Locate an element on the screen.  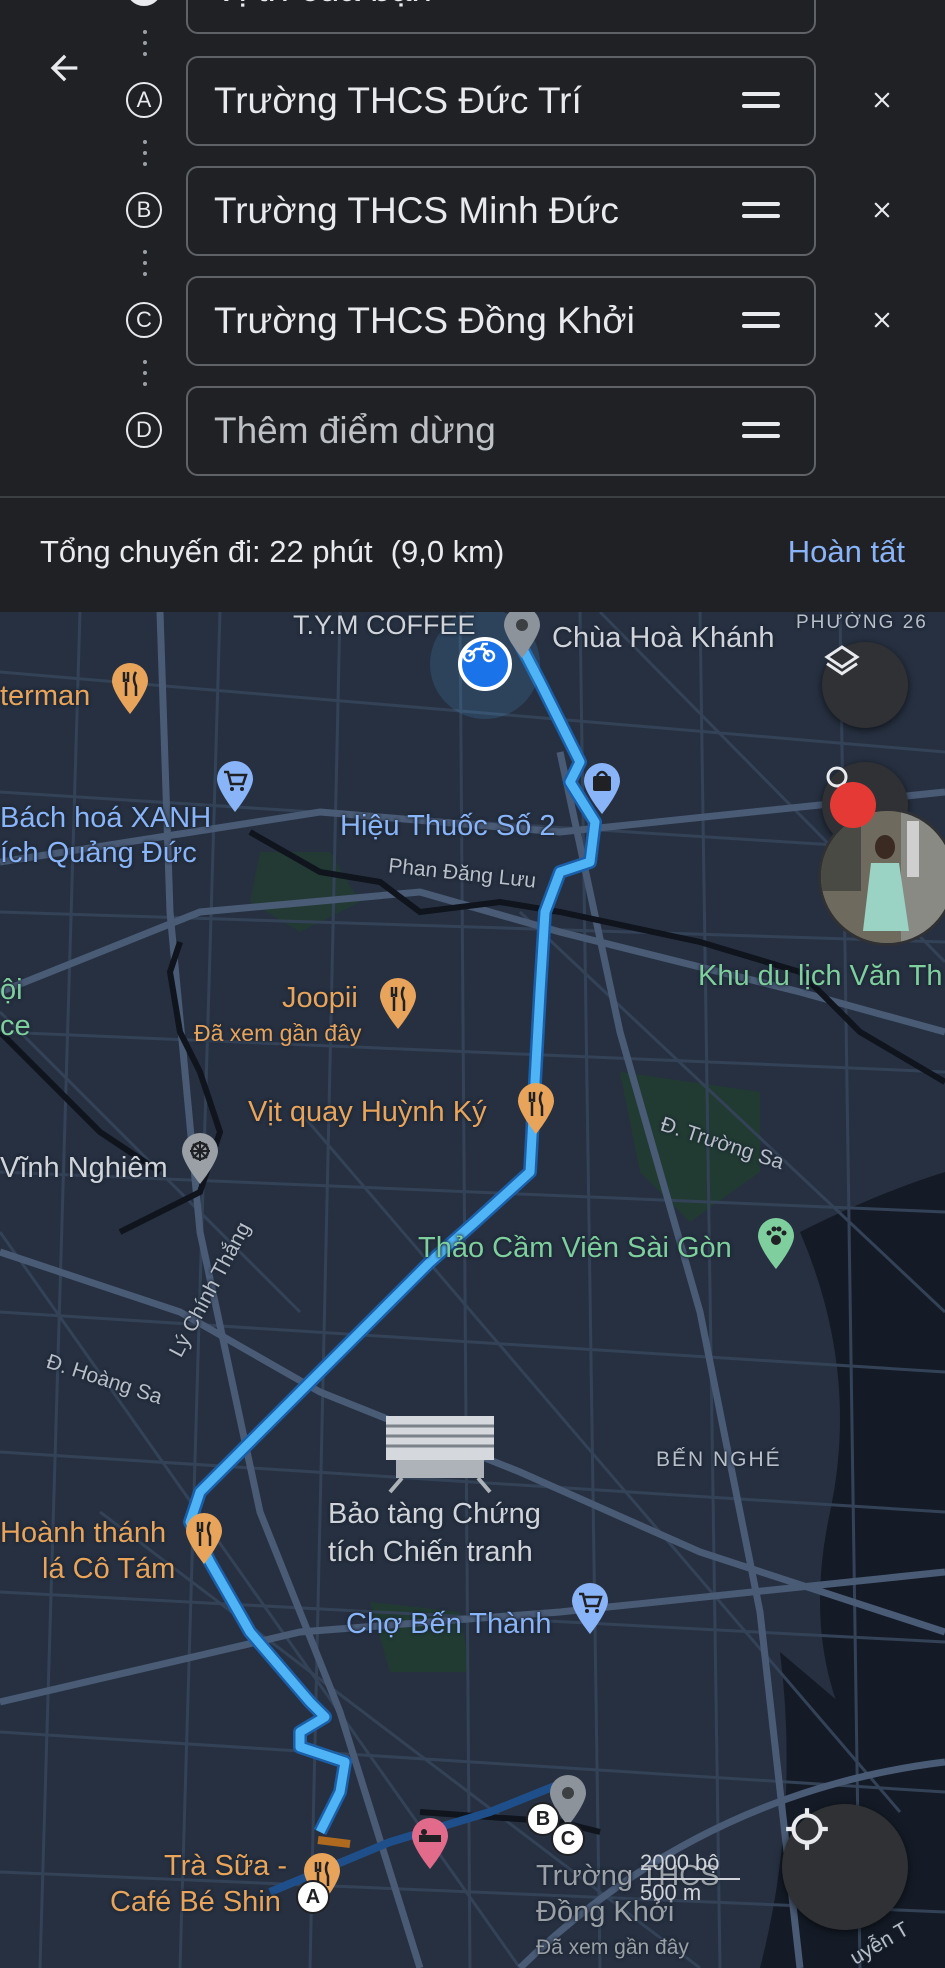
stop-name-b: Trường THCS Minh Đức is located at coordinates (416, 210).